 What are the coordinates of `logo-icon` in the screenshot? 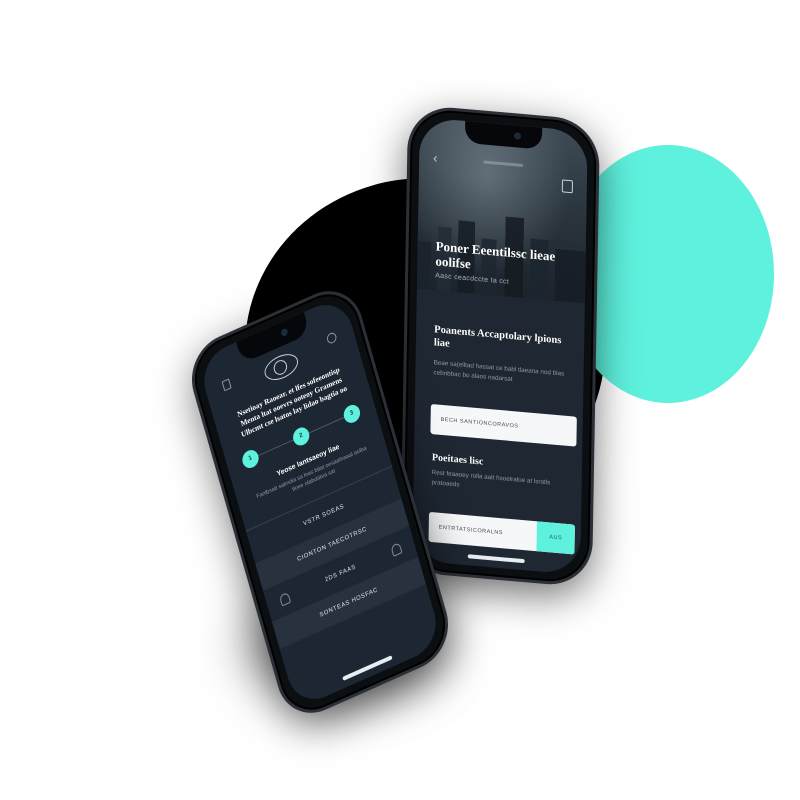 It's located at (281, 367).